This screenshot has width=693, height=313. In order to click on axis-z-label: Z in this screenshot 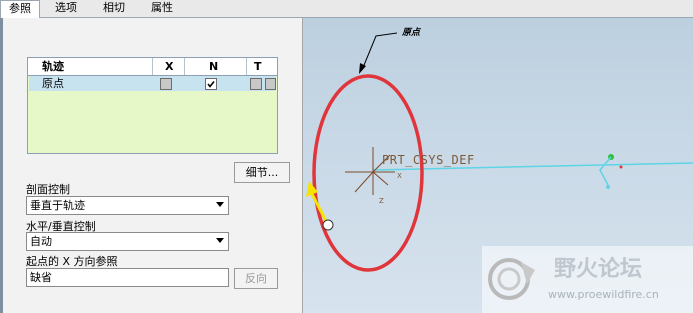, I will do `click(381, 201)`.